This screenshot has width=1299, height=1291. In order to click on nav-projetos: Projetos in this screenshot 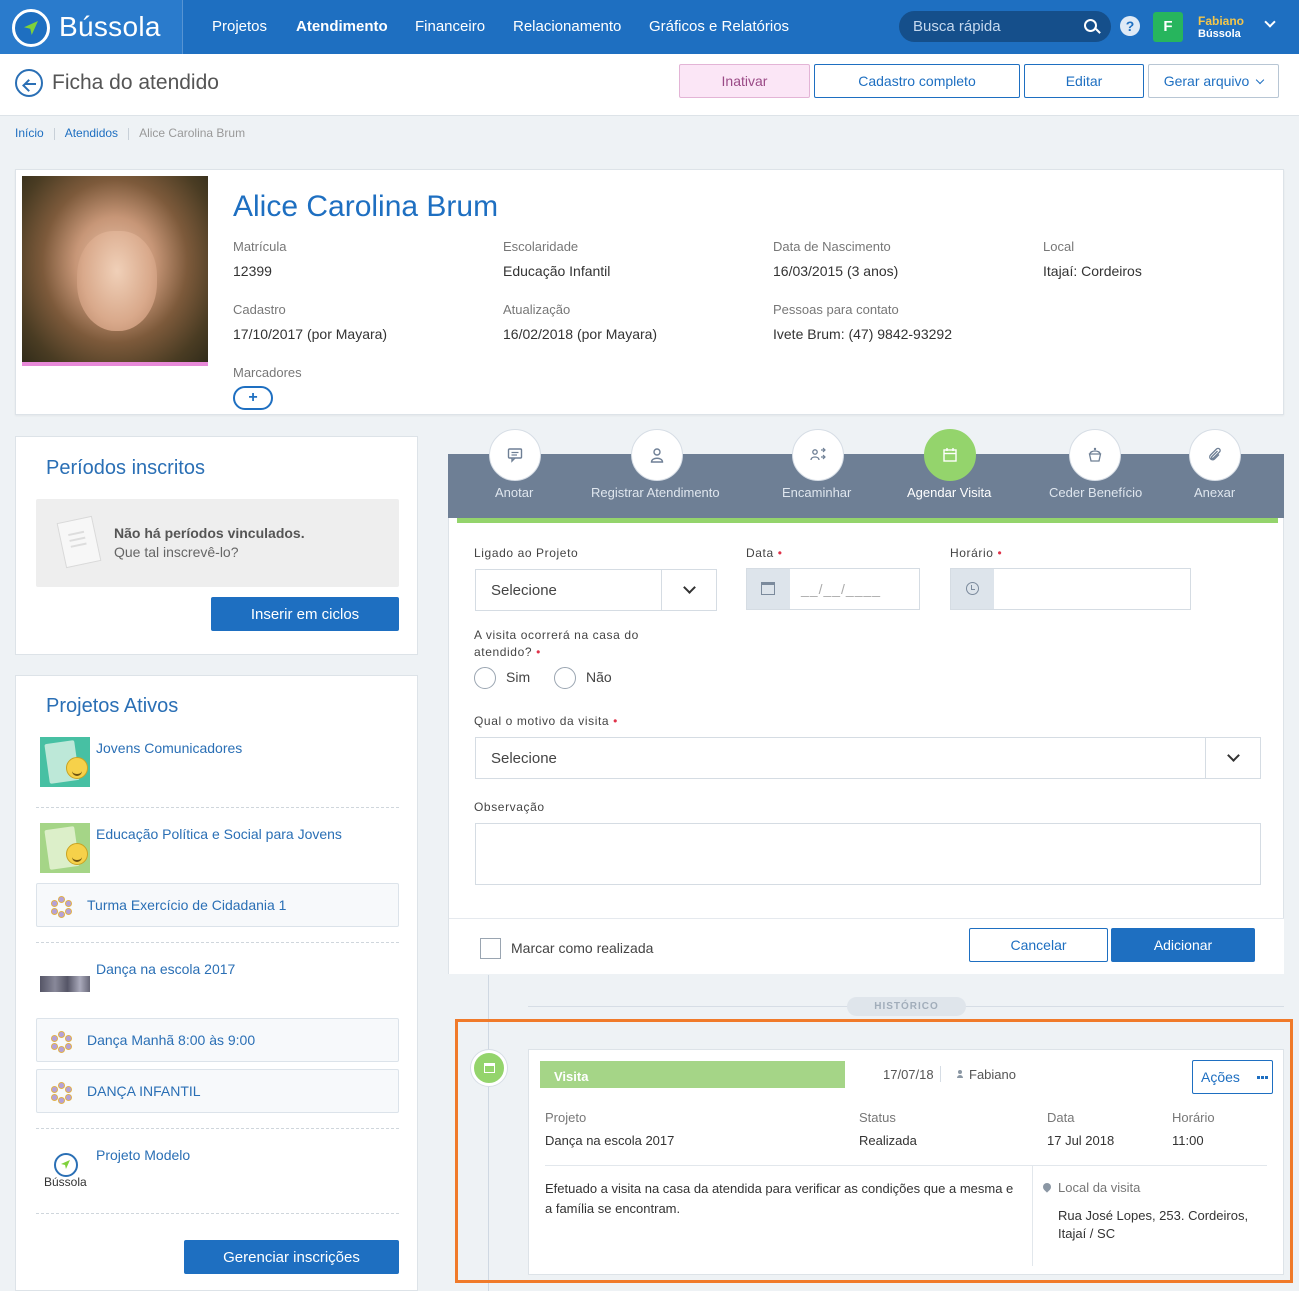, I will do `click(239, 26)`.